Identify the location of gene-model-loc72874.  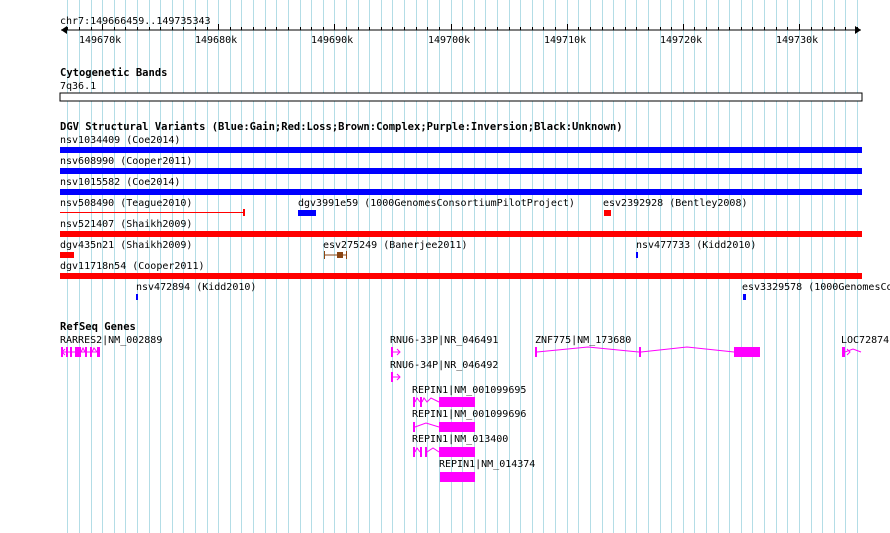
(852, 352).